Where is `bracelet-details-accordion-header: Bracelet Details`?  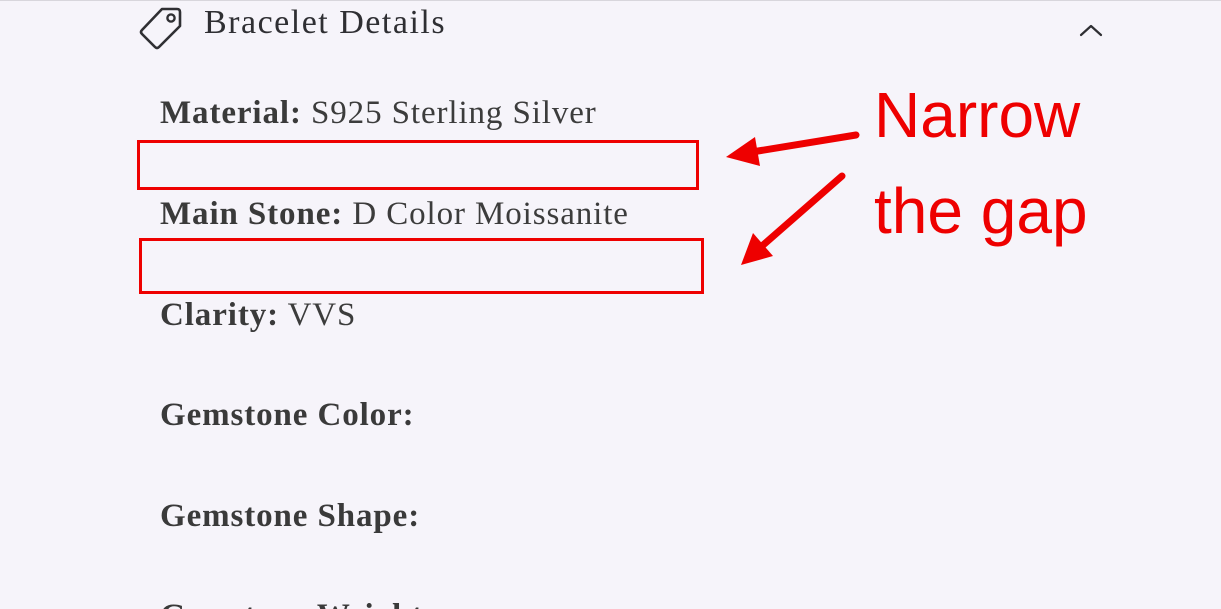 bracelet-details-accordion-header: Bracelet Details is located at coordinates (626, 27).